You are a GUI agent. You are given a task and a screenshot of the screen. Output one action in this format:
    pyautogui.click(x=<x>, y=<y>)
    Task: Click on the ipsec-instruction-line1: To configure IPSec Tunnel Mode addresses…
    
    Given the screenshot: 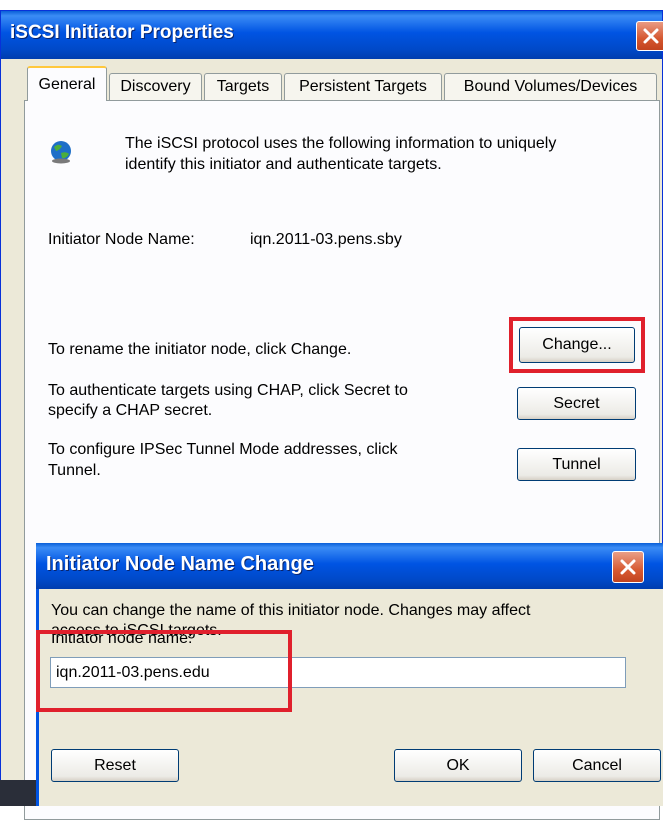 What is the action you would take?
    pyautogui.click(x=223, y=449)
    